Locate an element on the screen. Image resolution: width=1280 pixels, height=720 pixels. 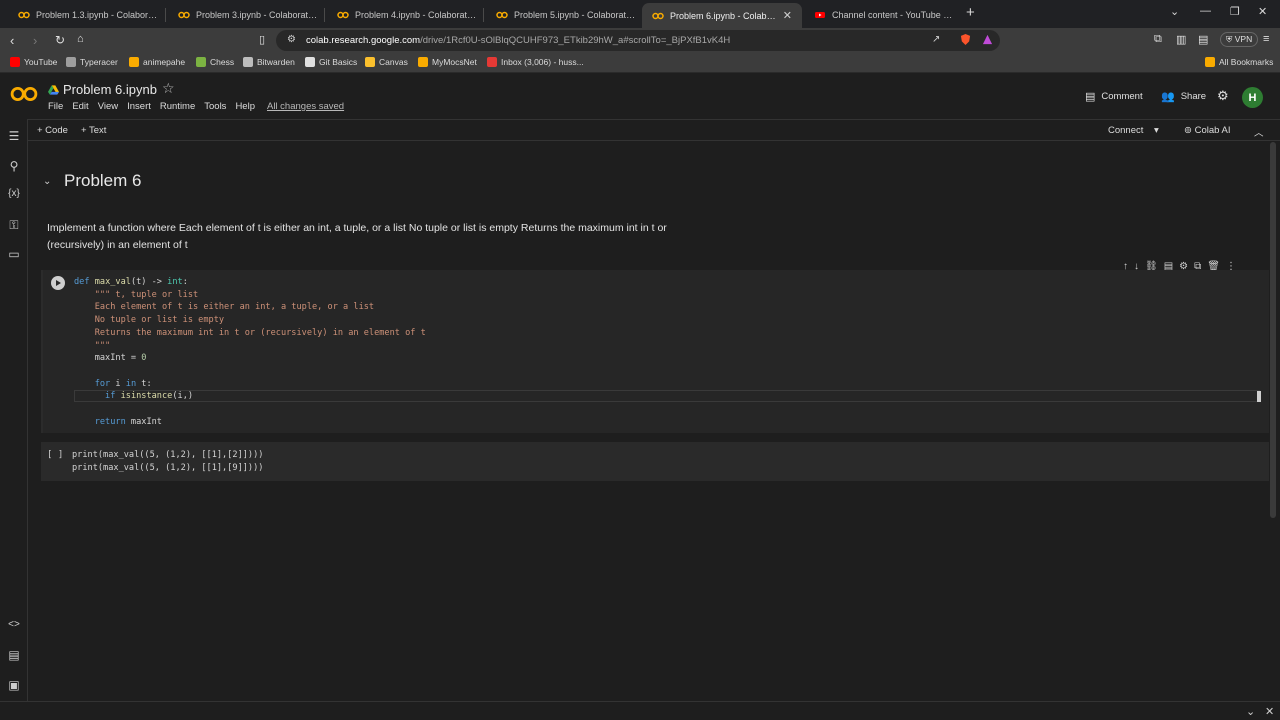
reload-icon: ↻ is located at coordinates (60, 40).